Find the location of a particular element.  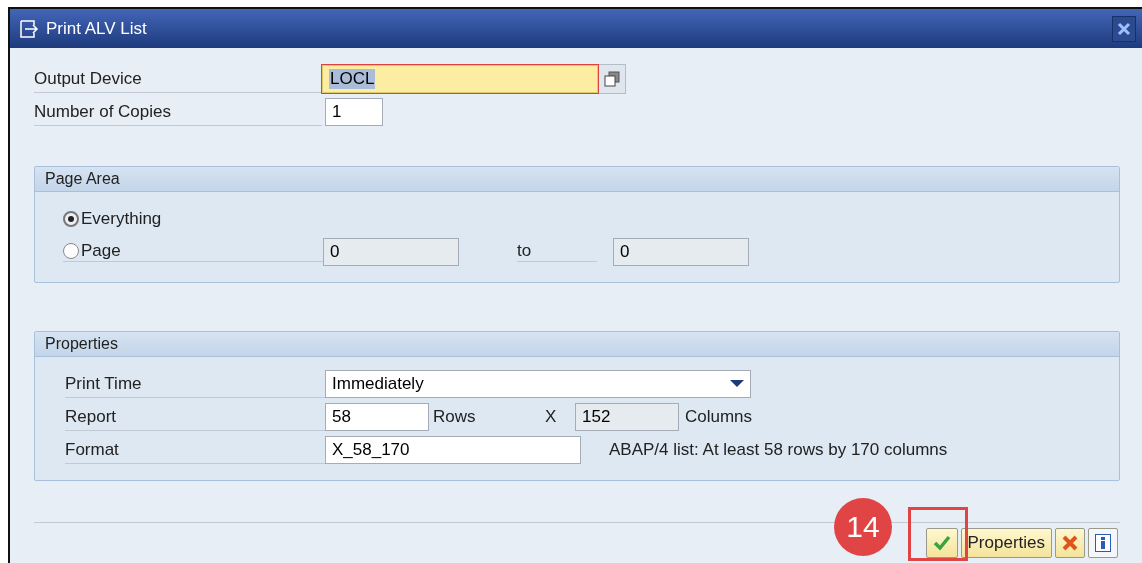

field-label: Number of Copies is located at coordinates (178, 111).